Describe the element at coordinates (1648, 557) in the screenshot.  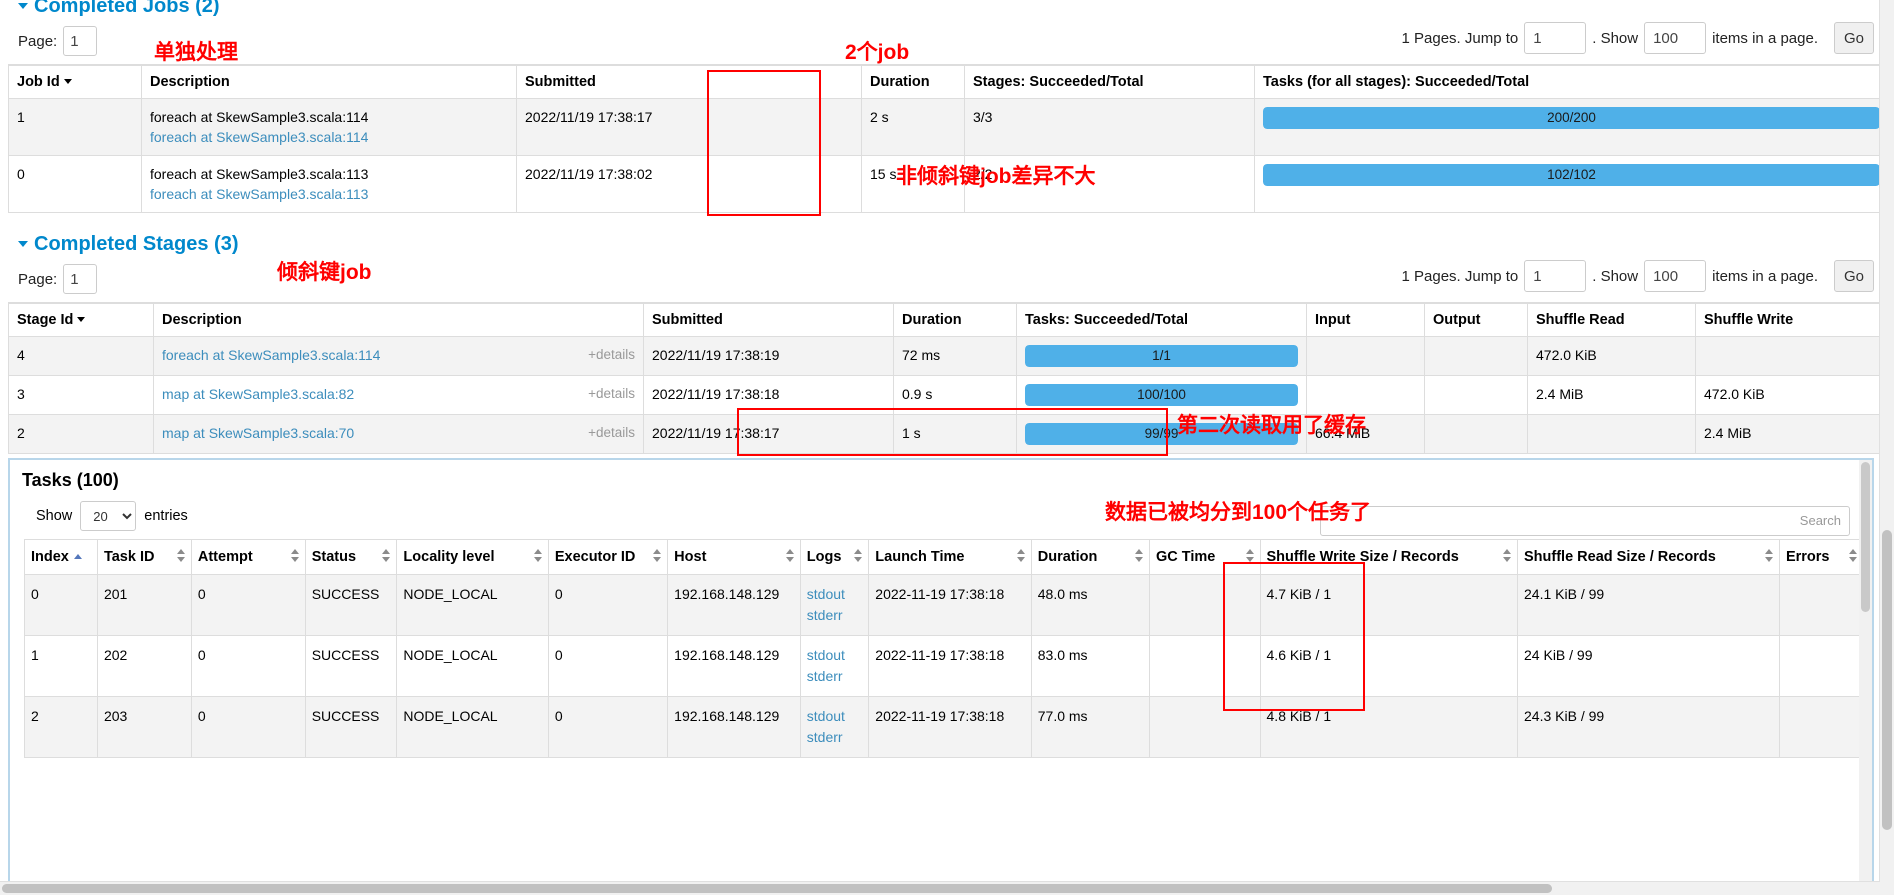
I see `tasks-col-shuffle-read: Shuffle Read Size / Records` at that location.